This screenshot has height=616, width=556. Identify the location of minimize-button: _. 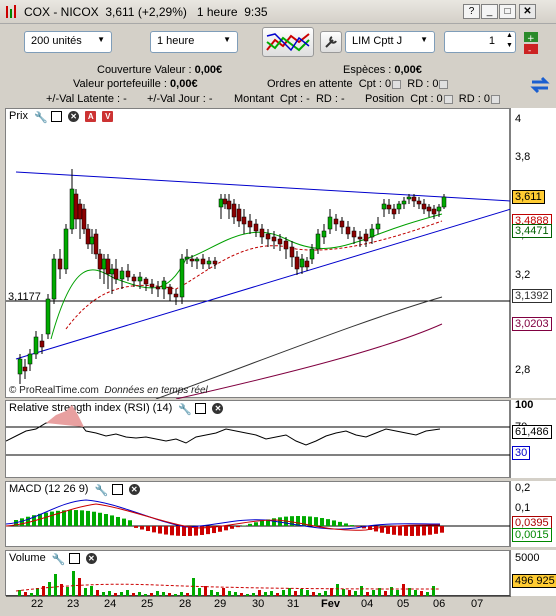
(489, 11).